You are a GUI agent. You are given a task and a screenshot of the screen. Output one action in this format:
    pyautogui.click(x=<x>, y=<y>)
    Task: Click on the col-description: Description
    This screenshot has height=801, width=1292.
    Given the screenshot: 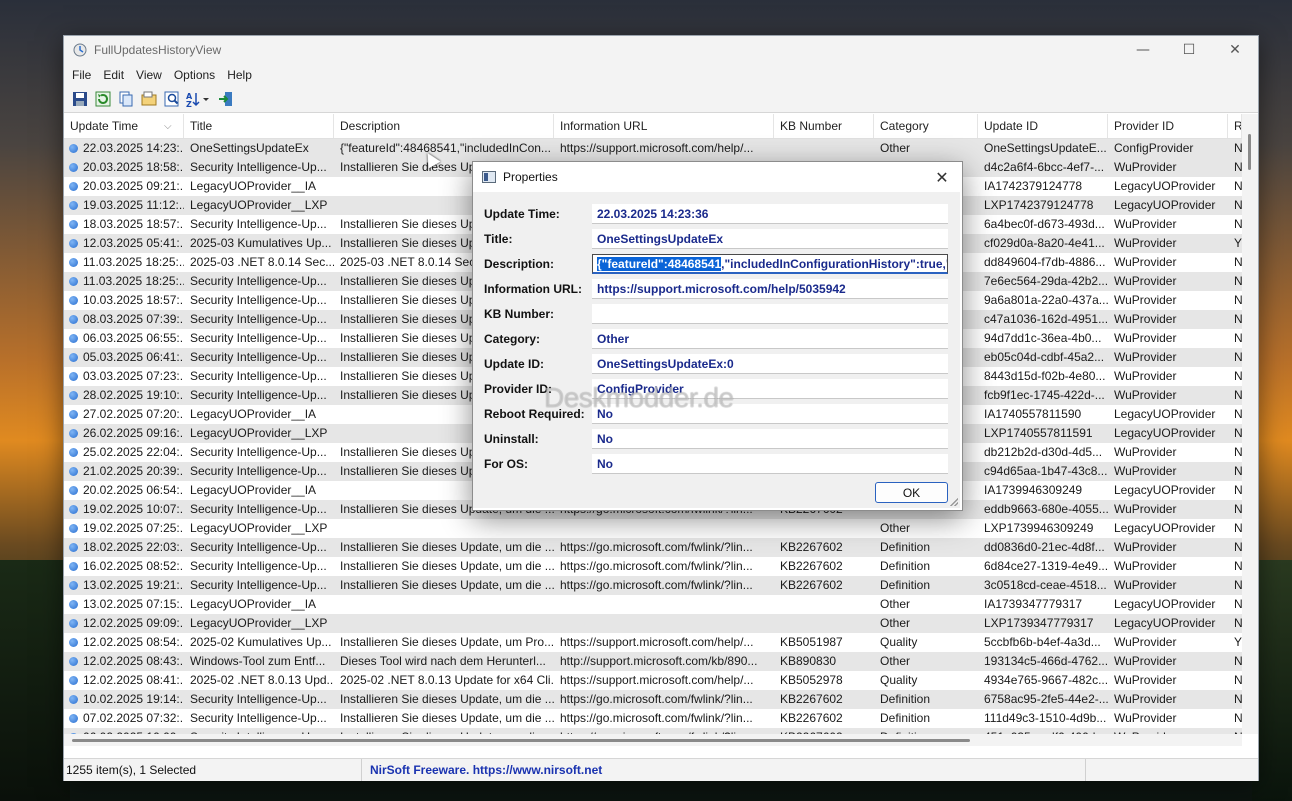 What is the action you would take?
    pyautogui.click(x=444, y=126)
    